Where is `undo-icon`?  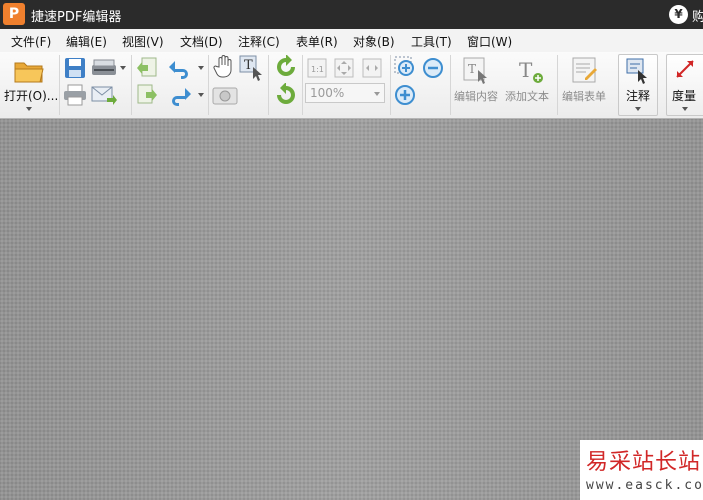 undo-icon is located at coordinates (178, 70).